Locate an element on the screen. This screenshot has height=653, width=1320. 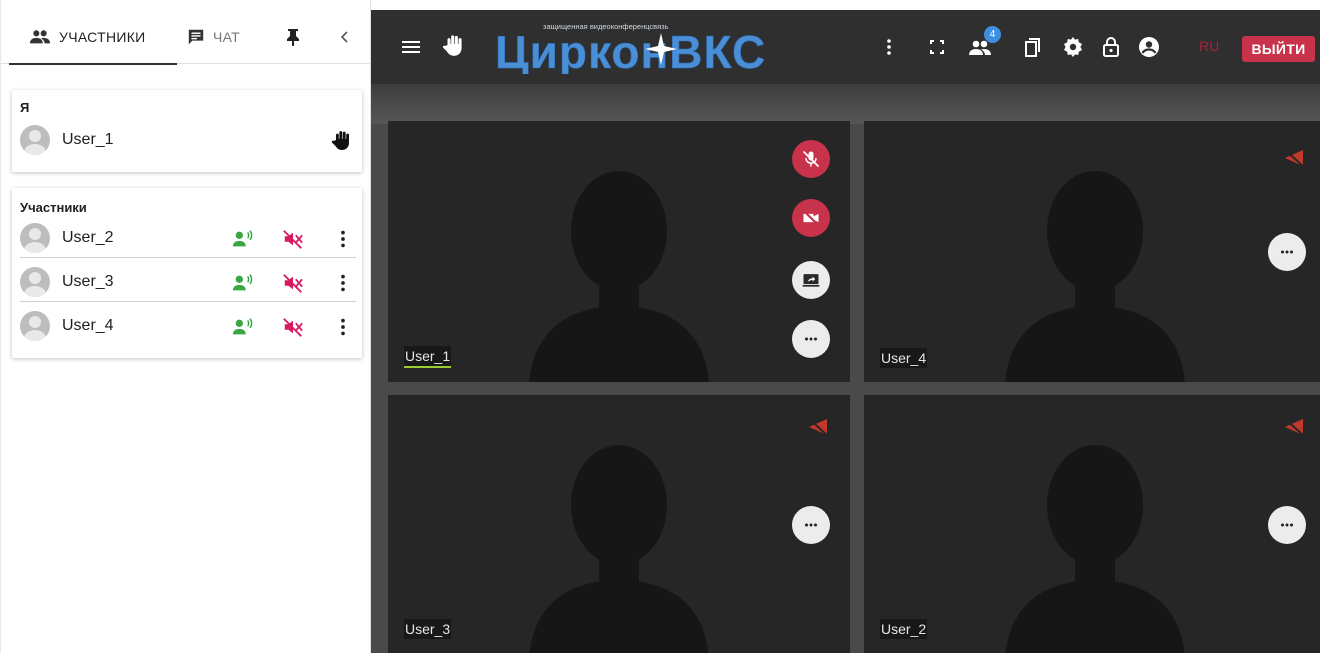
account-icon is located at coordinates (1149, 47).